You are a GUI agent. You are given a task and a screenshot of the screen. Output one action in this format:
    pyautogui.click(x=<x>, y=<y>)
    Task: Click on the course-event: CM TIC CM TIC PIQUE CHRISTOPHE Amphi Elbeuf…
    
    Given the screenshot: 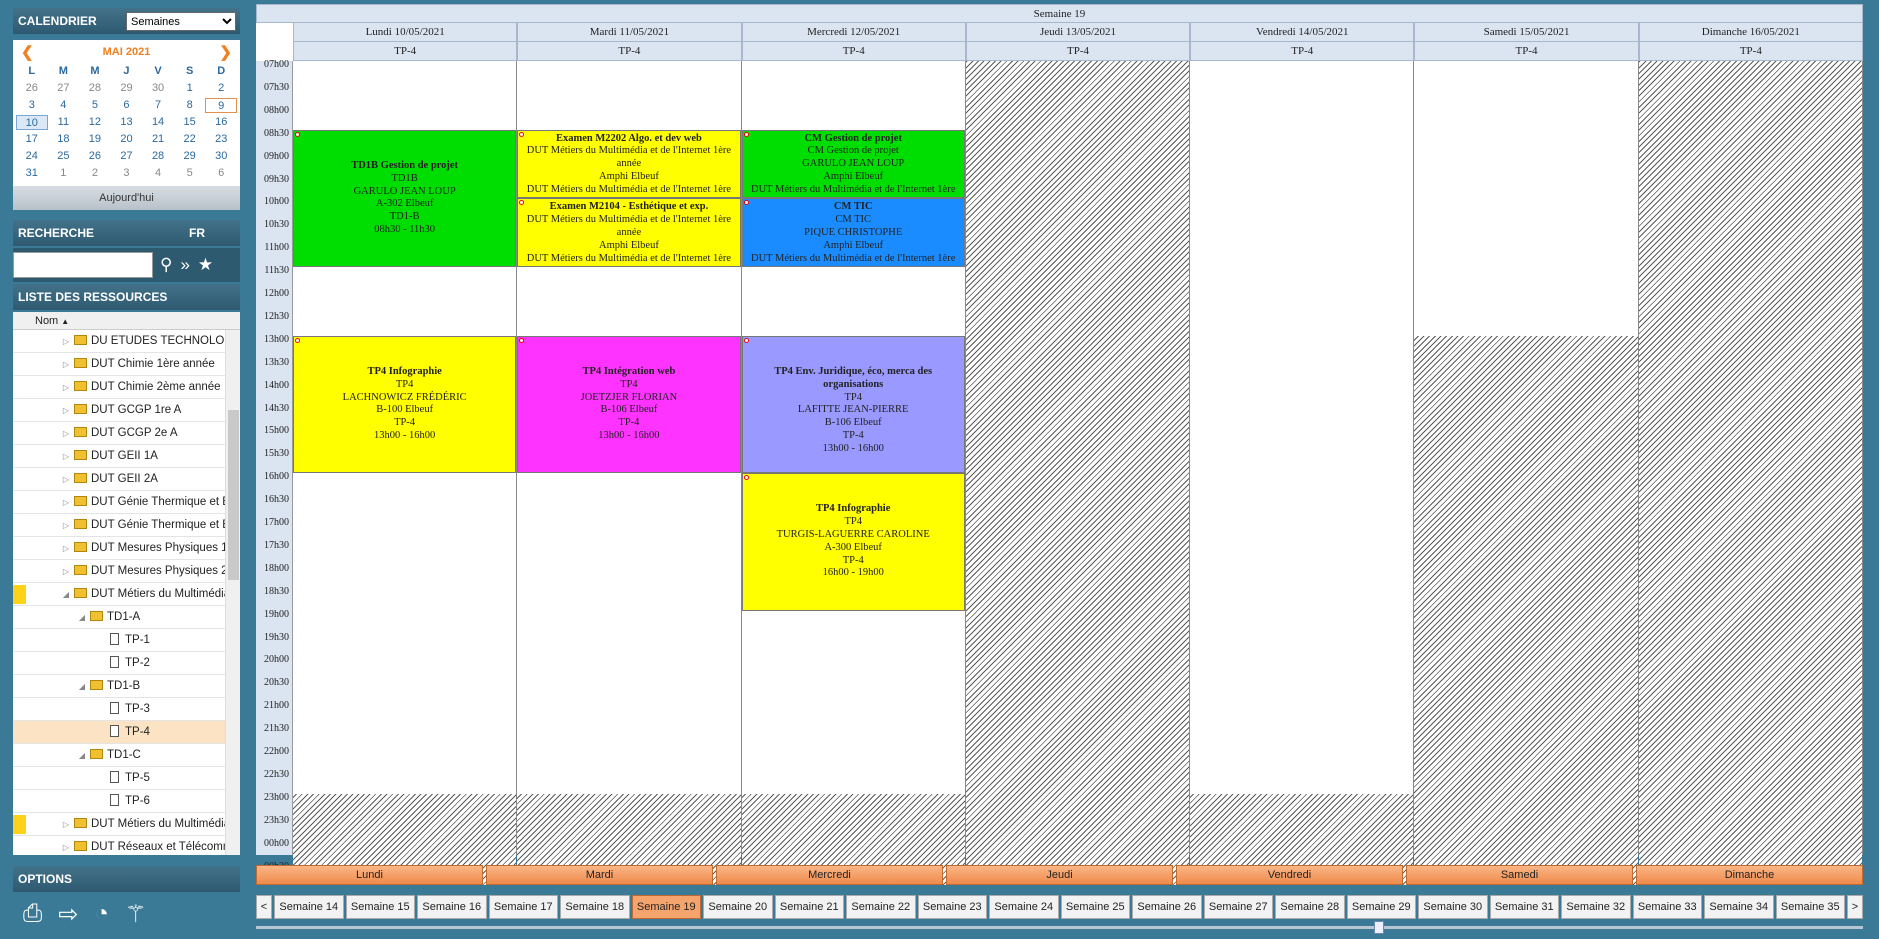 What is the action you would take?
    pyautogui.click(x=853, y=233)
    